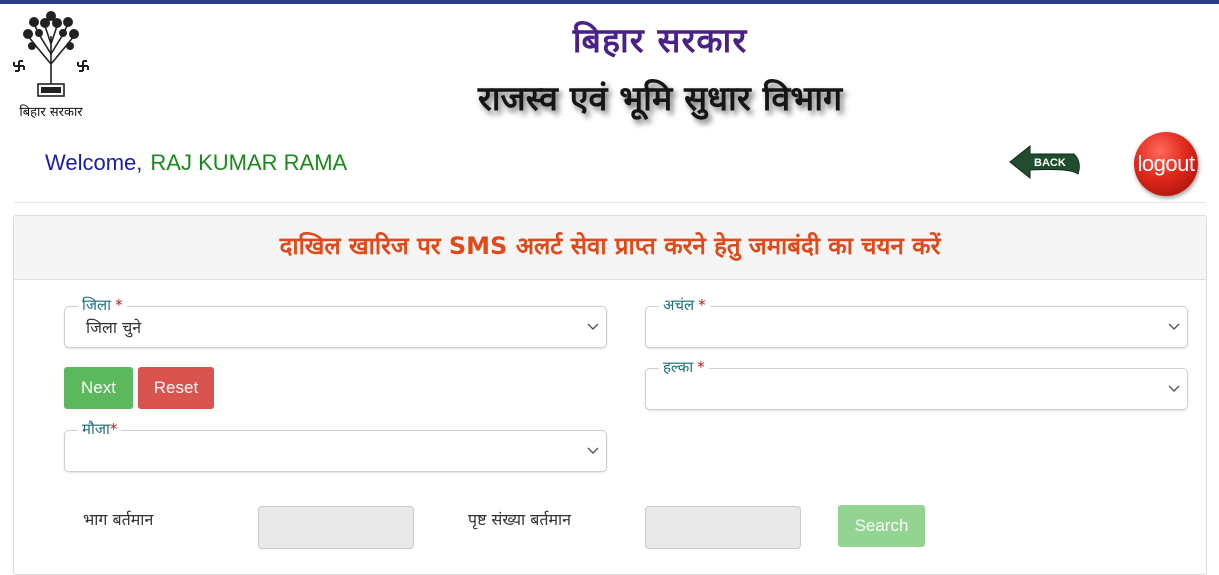  What do you see at coordinates (335, 451) in the screenshot?
I see `mauja-select-box` at bounding box center [335, 451].